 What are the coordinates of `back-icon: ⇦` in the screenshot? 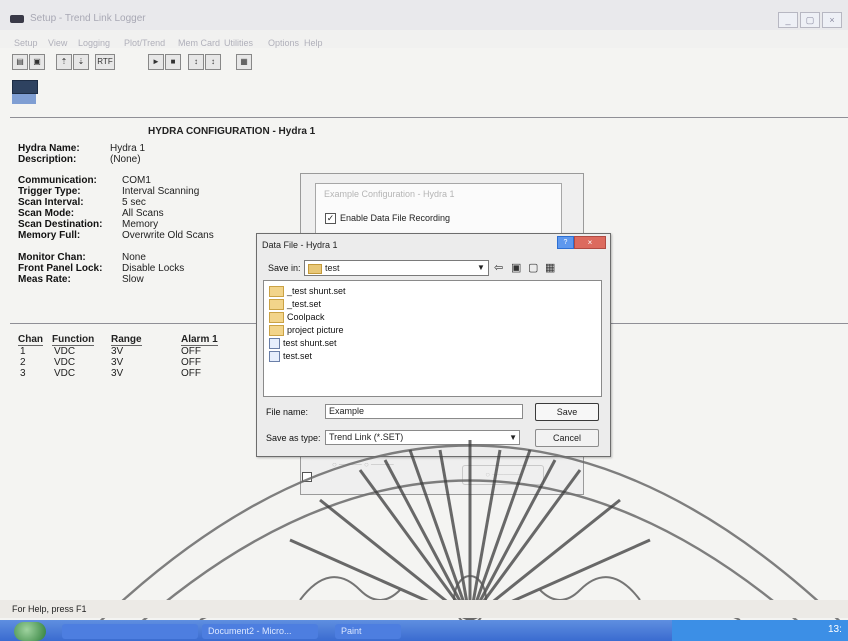 It's located at (498, 267).